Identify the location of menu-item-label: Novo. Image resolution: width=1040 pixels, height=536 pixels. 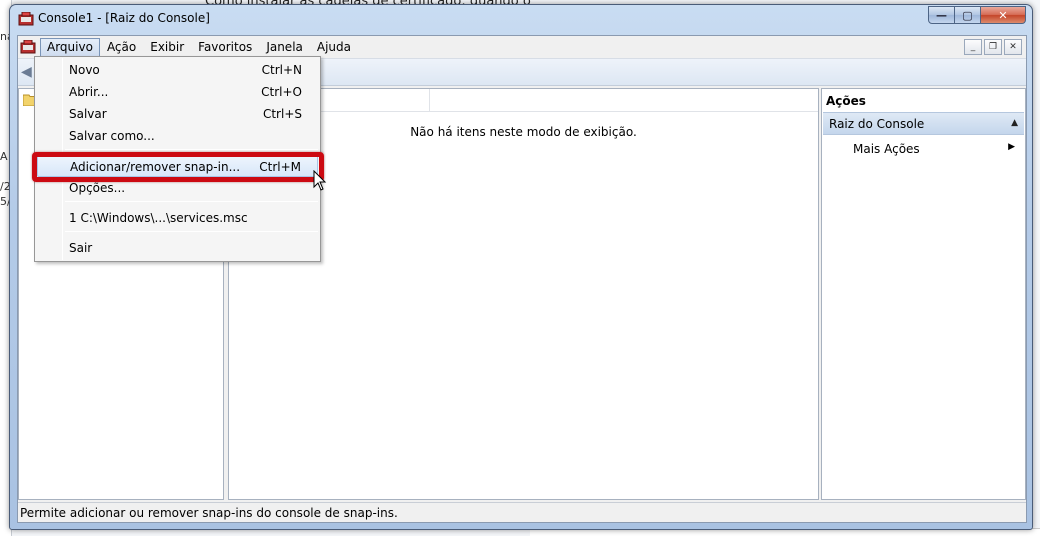
(84, 70).